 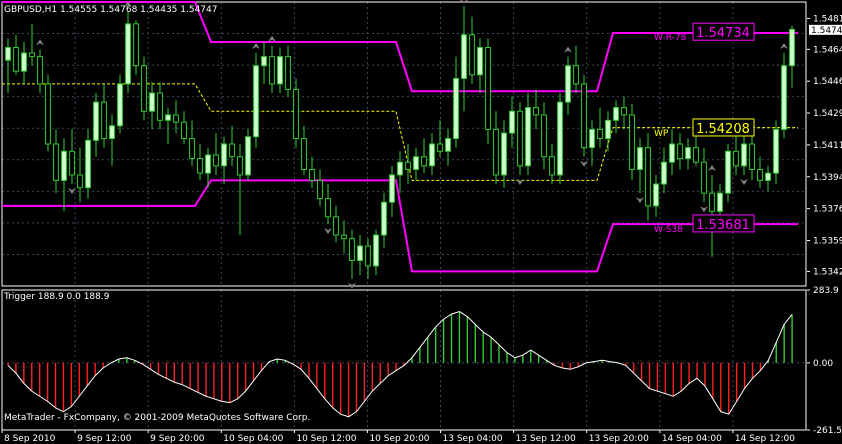 What do you see at coordinates (823, 364) in the screenshot?
I see `indicator-axis-label: 0.00` at bounding box center [823, 364].